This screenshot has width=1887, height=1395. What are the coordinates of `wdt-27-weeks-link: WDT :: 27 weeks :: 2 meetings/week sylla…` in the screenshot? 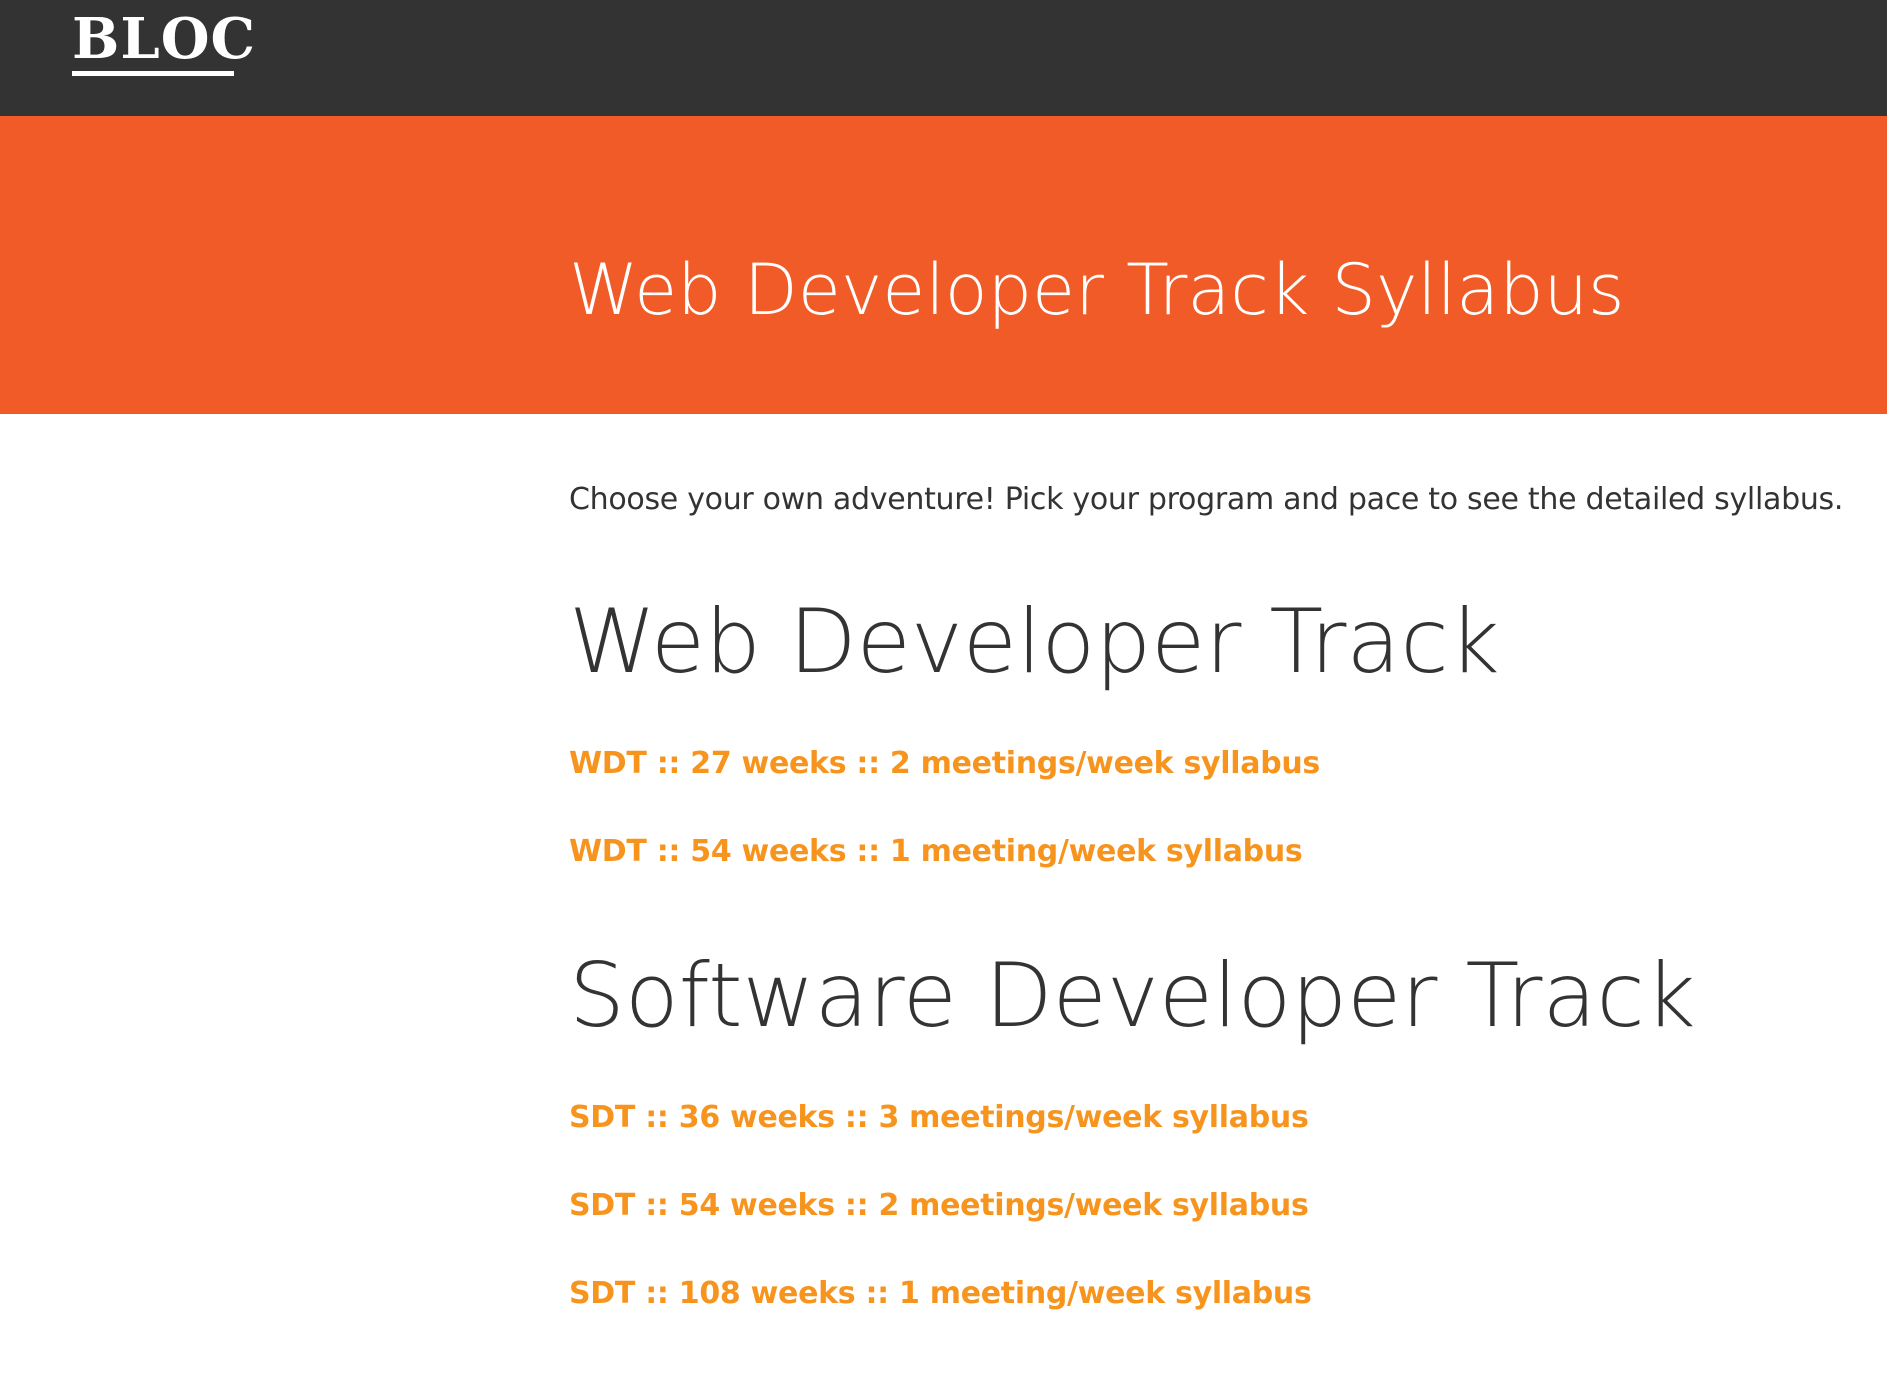 It's located at (944, 764).